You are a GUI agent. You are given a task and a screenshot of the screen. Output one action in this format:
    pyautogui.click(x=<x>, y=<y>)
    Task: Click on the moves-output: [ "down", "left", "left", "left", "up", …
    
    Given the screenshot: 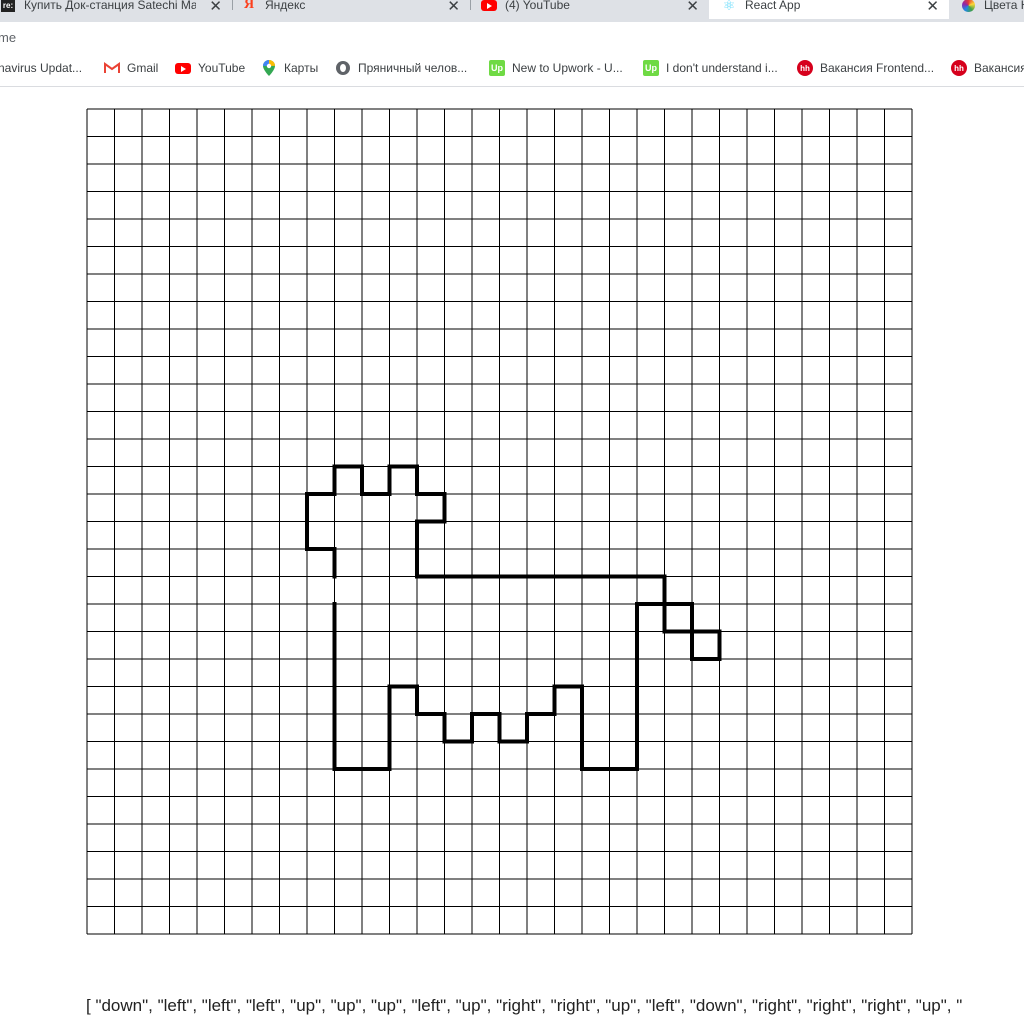 What is the action you would take?
    pyautogui.click(x=524, y=1005)
    